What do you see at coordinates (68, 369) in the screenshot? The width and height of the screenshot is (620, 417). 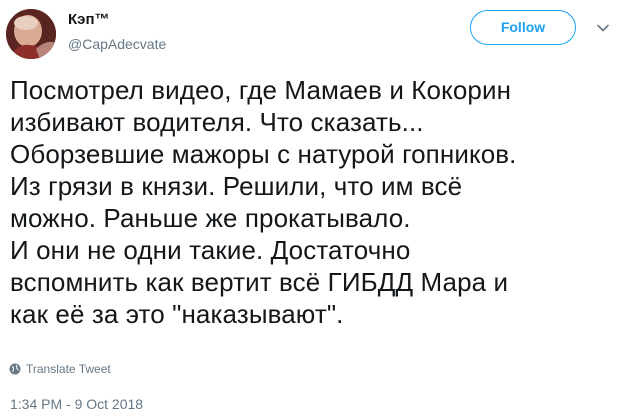 I see `translate-label: Translate Tweet` at bounding box center [68, 369].